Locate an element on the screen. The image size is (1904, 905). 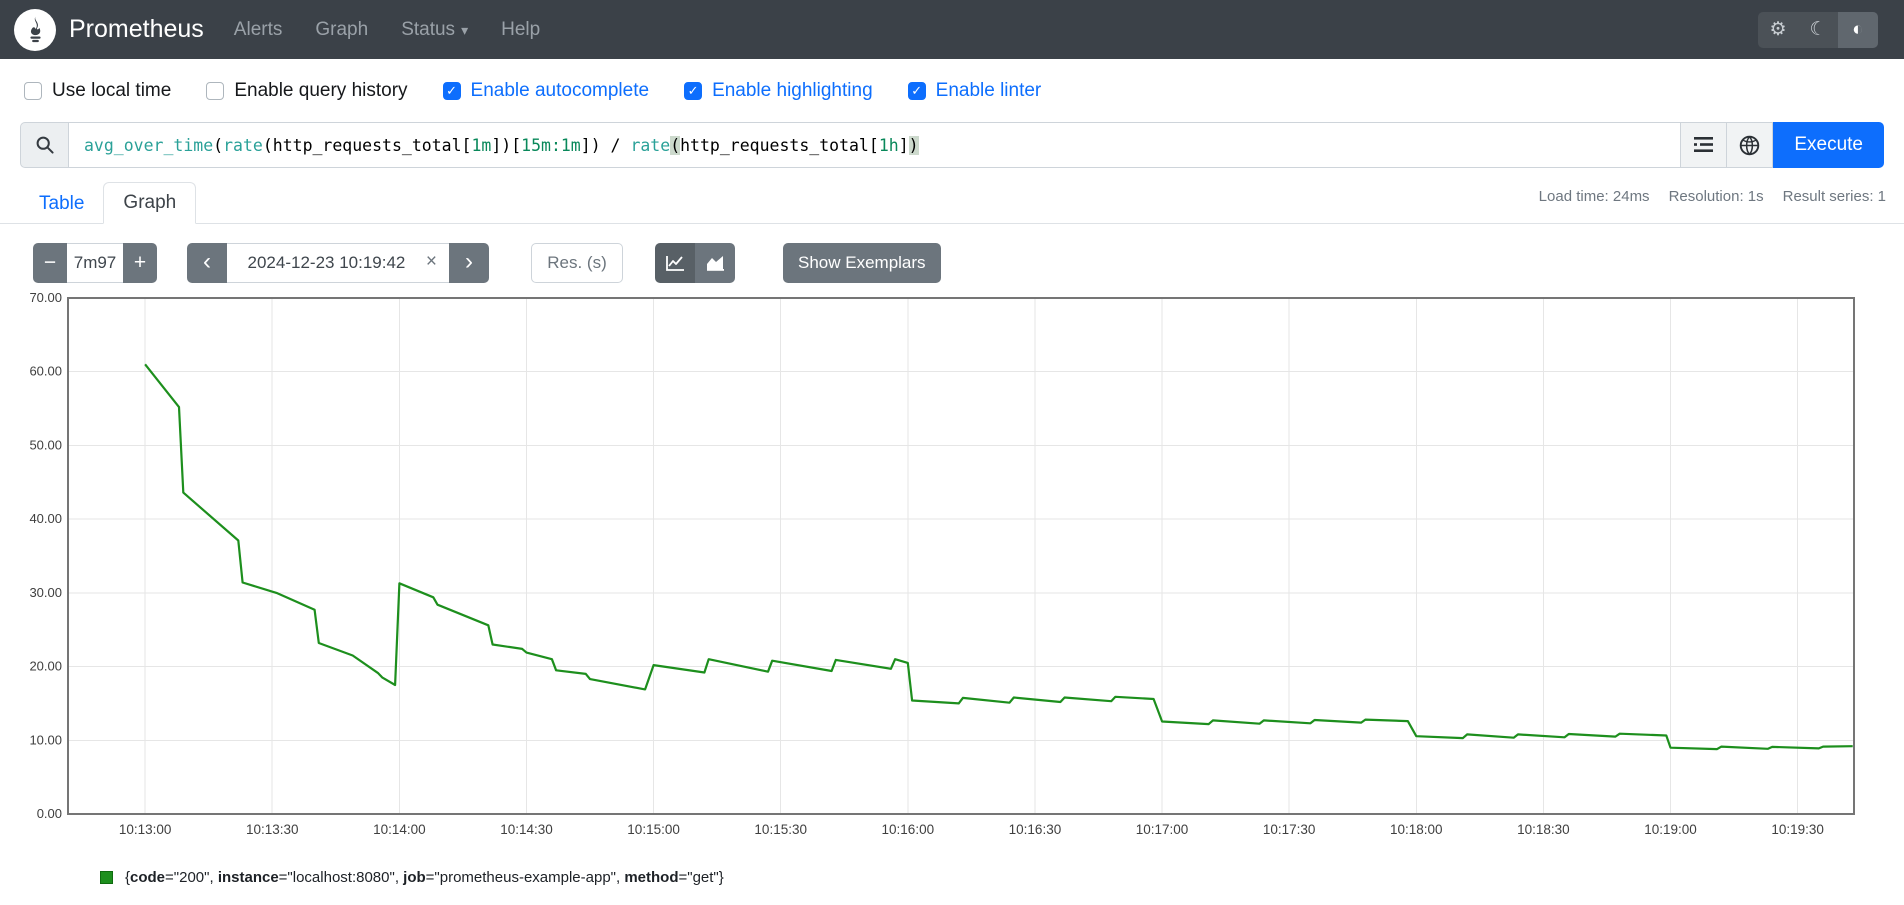
svg-text: 10:15:30 is located at coordinates (780, 829).